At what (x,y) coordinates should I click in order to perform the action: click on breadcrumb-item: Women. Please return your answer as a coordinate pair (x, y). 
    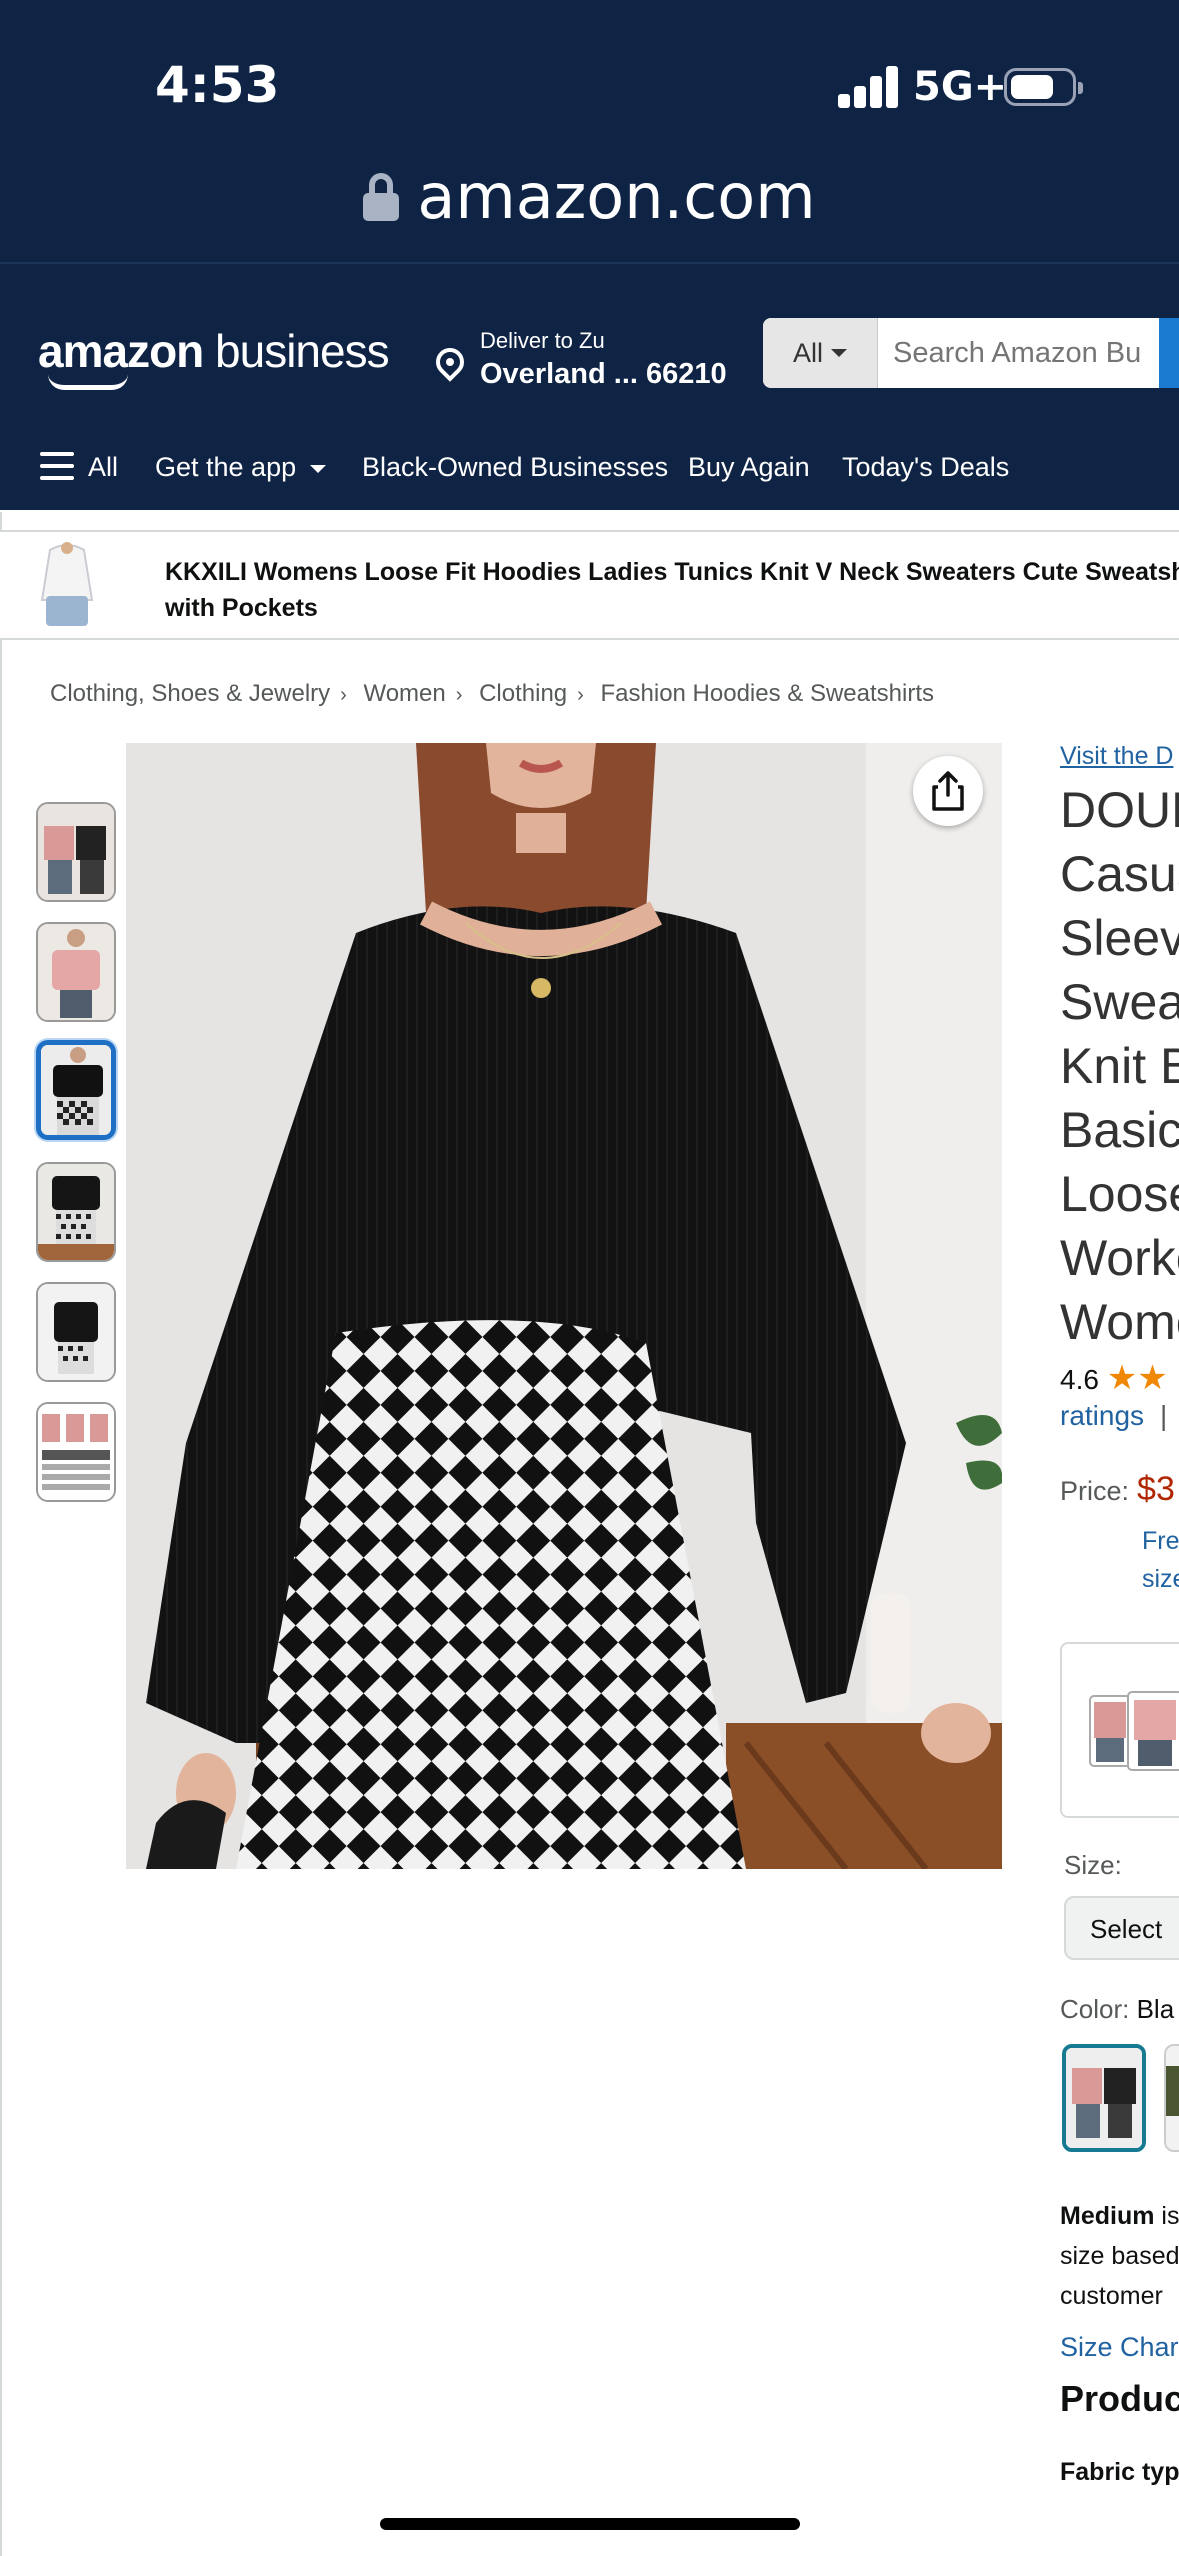
    Looking at the image, I should click on (404, 693).